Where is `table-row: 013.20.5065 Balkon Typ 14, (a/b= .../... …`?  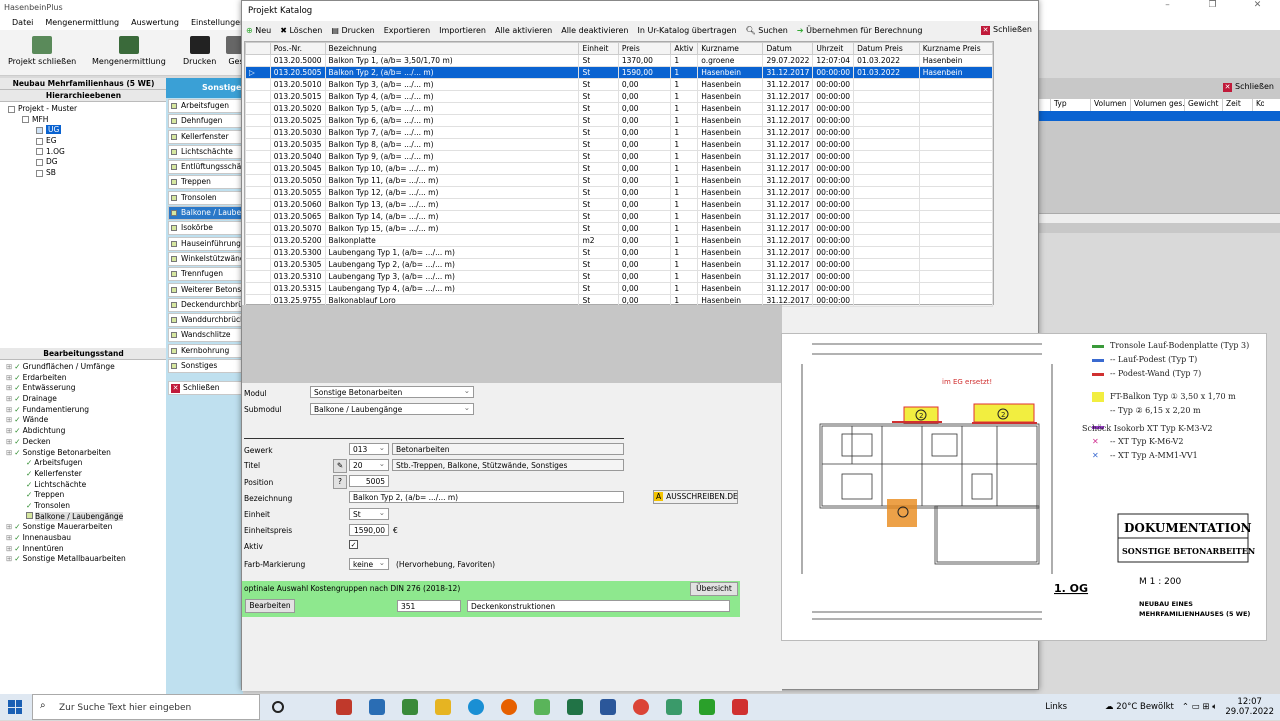
table-row: 013.20.5065 Balkon Typ 14, (a/b= .../... … is located at coordinates (619, 216).